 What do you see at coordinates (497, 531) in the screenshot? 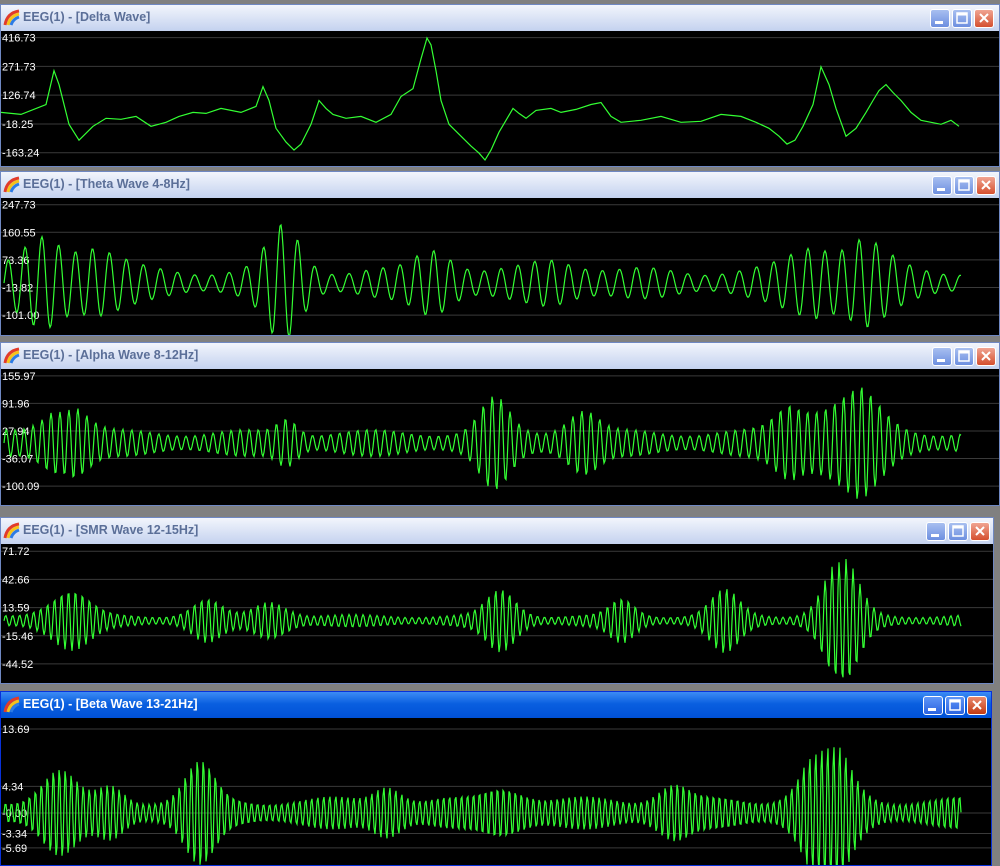
I see `title-bar: EEG(1) - [SMR Wave 12-15Hz]` at bounding box center [497, 531].